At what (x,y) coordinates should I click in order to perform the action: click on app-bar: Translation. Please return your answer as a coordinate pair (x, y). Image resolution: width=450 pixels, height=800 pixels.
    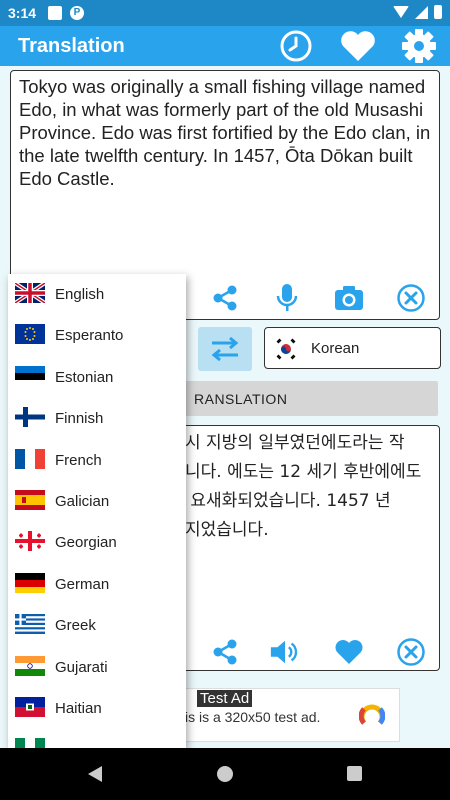
    Looking at the image, I should click on (225, 46).